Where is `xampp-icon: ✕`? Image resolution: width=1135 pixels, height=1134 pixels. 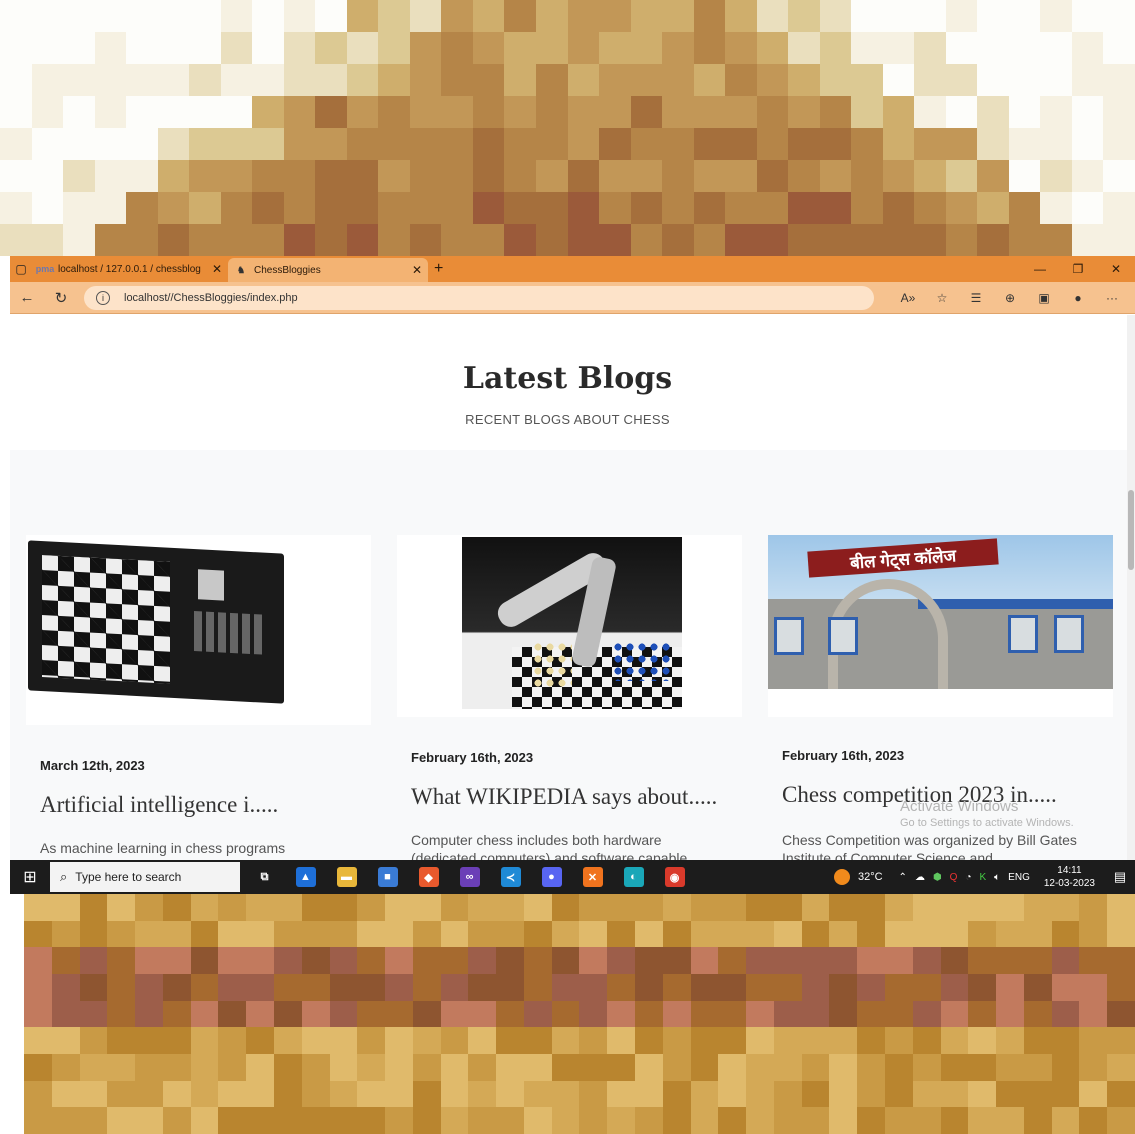 xampp-icon: ✕ is located at coordinates (592, 877).